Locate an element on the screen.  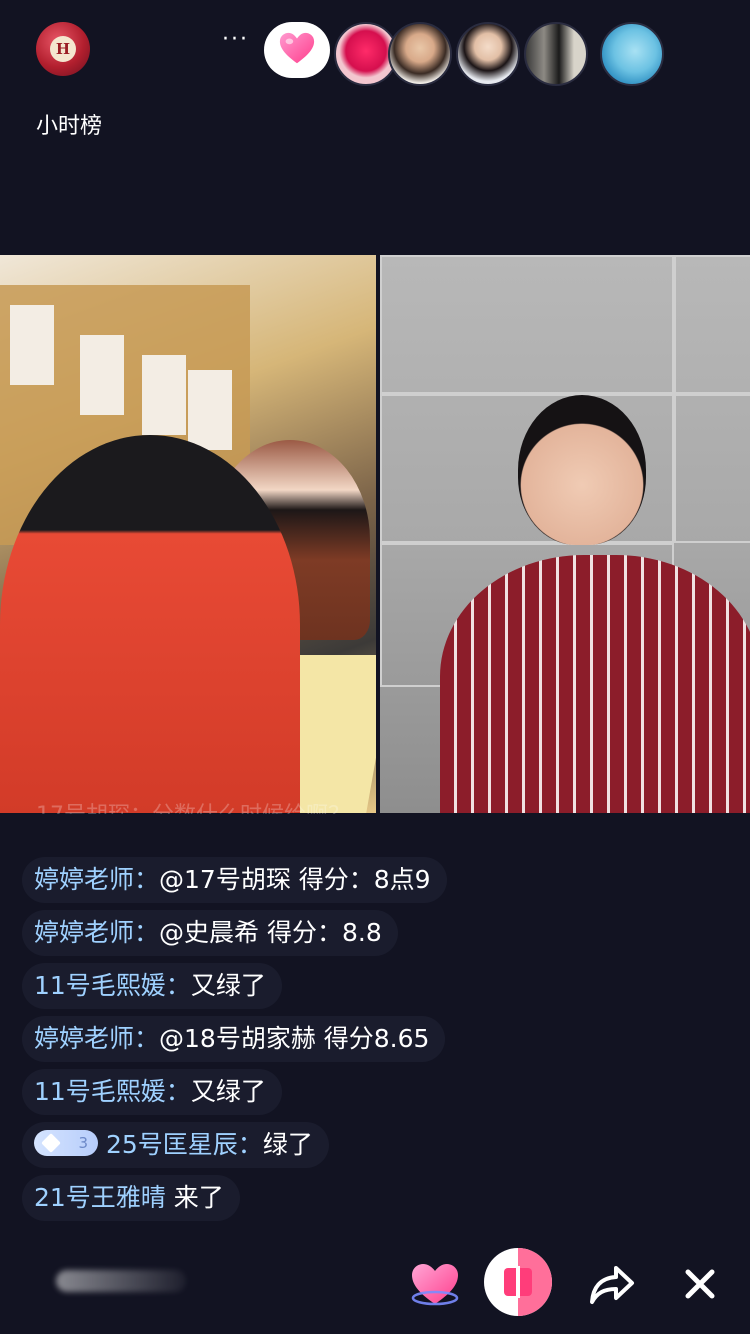
like-button is located at coordinates (297, 50).